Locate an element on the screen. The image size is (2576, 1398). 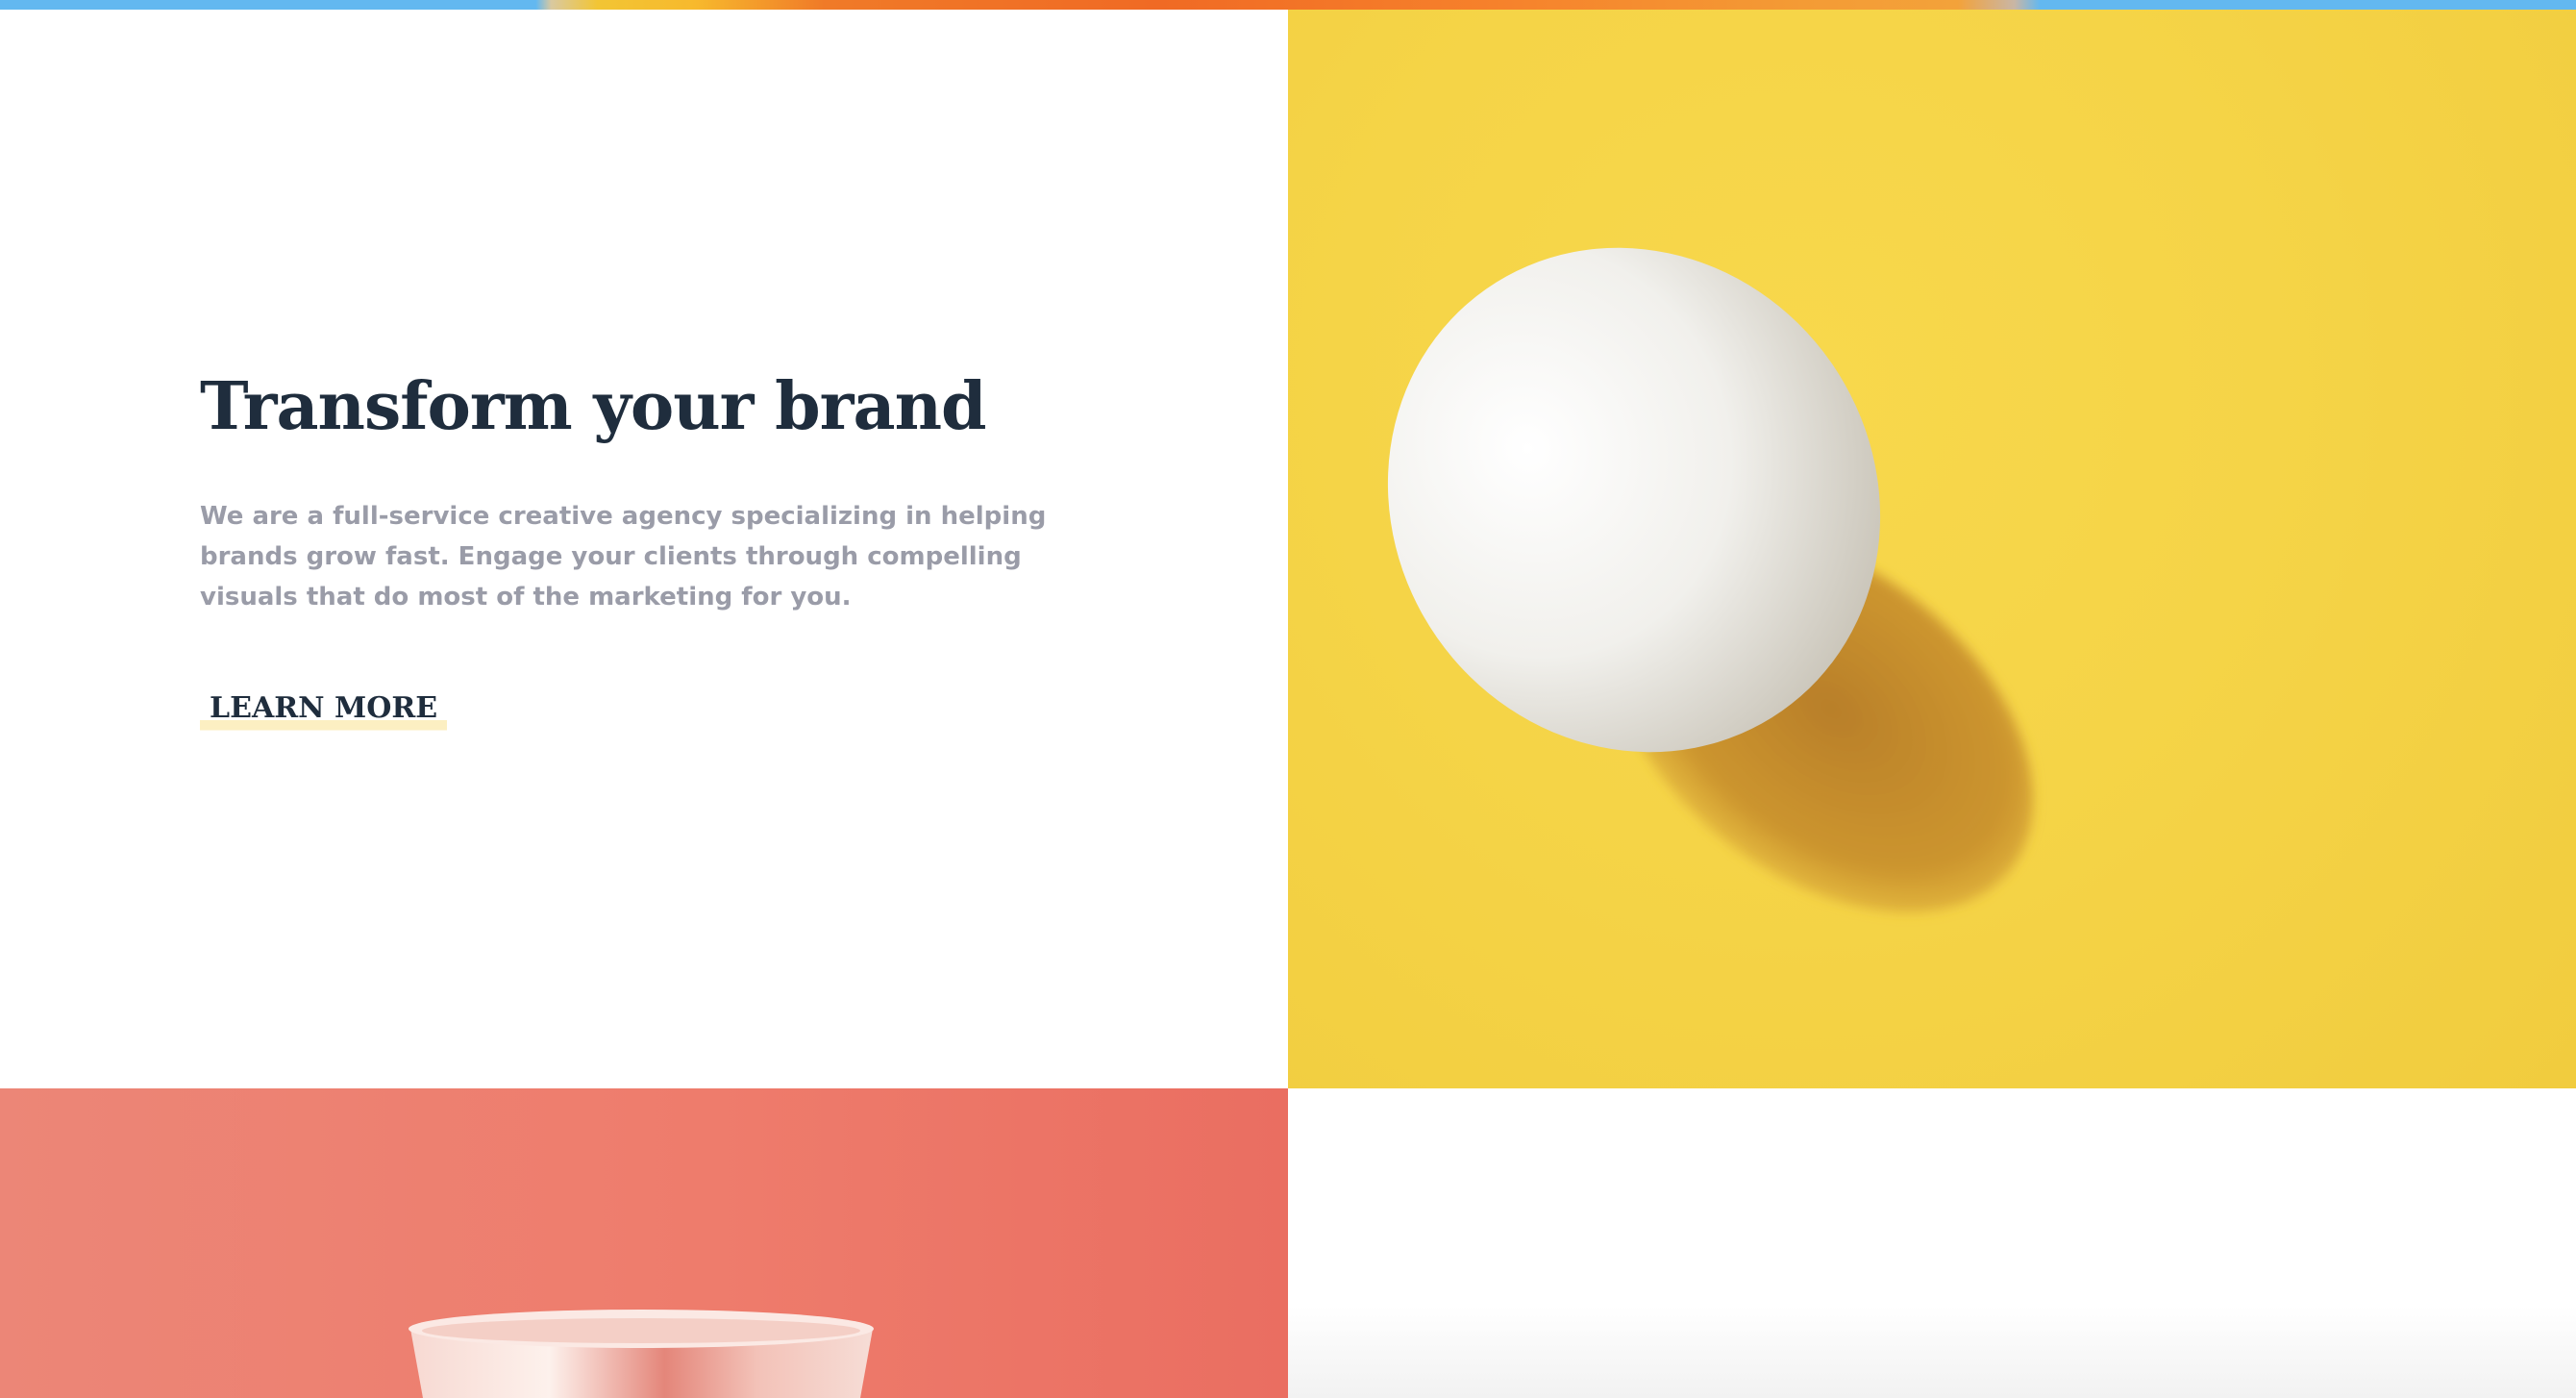
blank-panel is located at coordinates (1932, 1243).